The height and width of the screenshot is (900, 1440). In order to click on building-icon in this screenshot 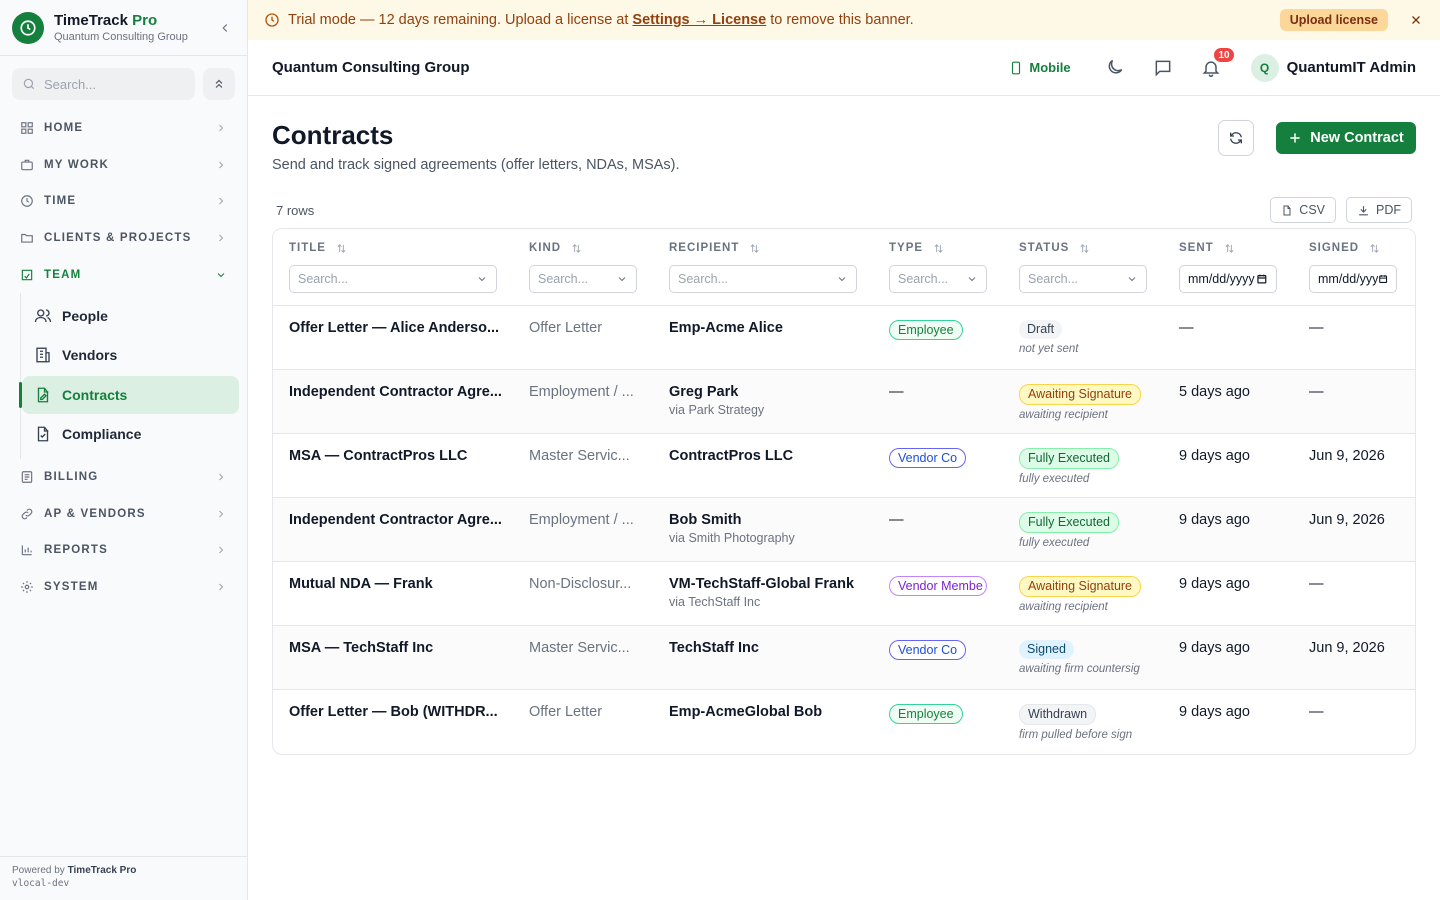, I will do `click(43, 355)`.